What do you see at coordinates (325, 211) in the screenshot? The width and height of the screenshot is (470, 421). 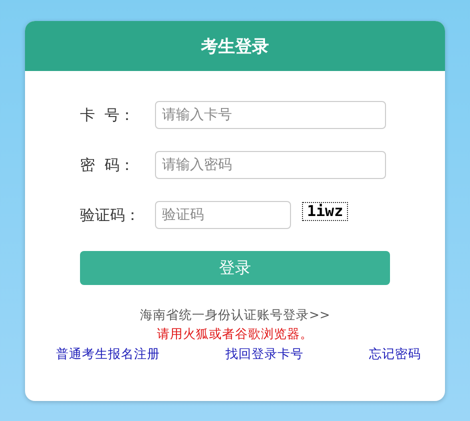 I see `captcha-image: 1iwz` at bounding box center [325, 211].